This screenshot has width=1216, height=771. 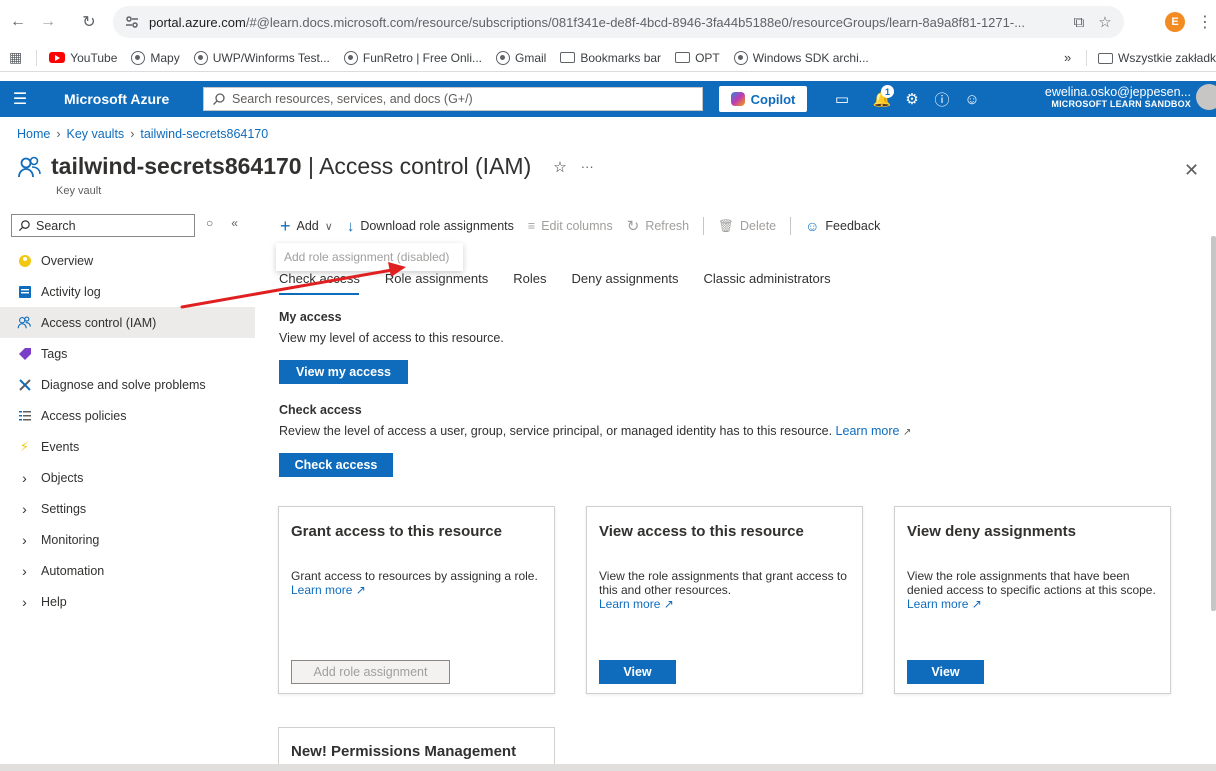 I want to click on breadcrumb-home: Home, so click(x=33, y=134).